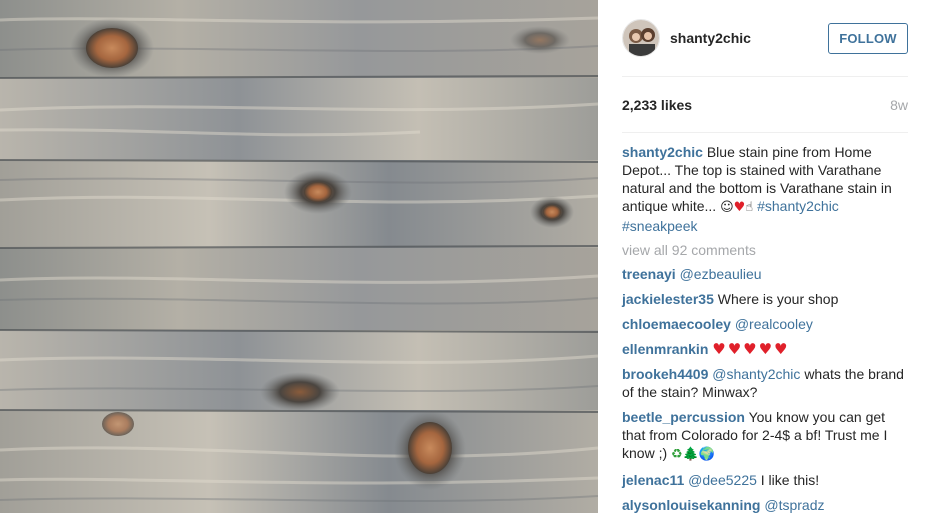 The image size is (928, 513). What do you see at coordinates (765, 274) in the screenshot?
I see `comment-item: treenayi @ezbeaulieu` at bounding box center [765, 274].